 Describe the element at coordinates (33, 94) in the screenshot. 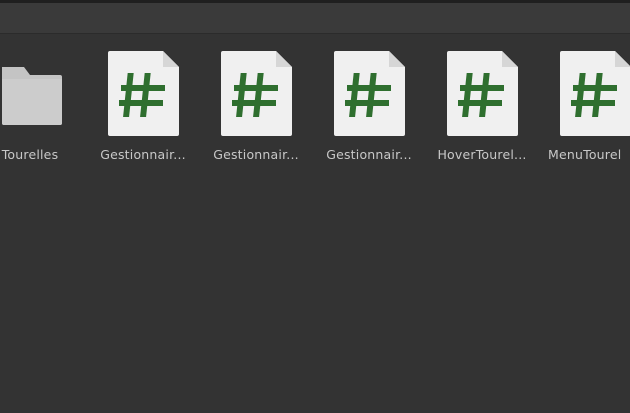

I see `folder-icon` at that location.